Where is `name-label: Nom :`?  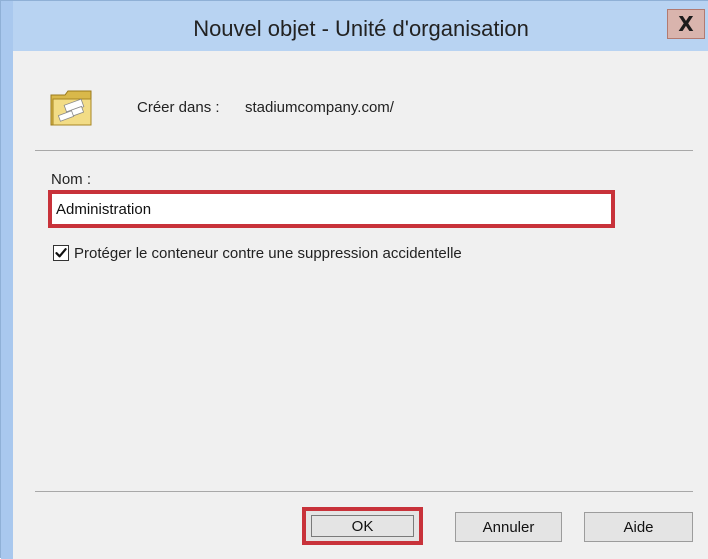 name-label: Nom : is located at coordinates (71, 179).